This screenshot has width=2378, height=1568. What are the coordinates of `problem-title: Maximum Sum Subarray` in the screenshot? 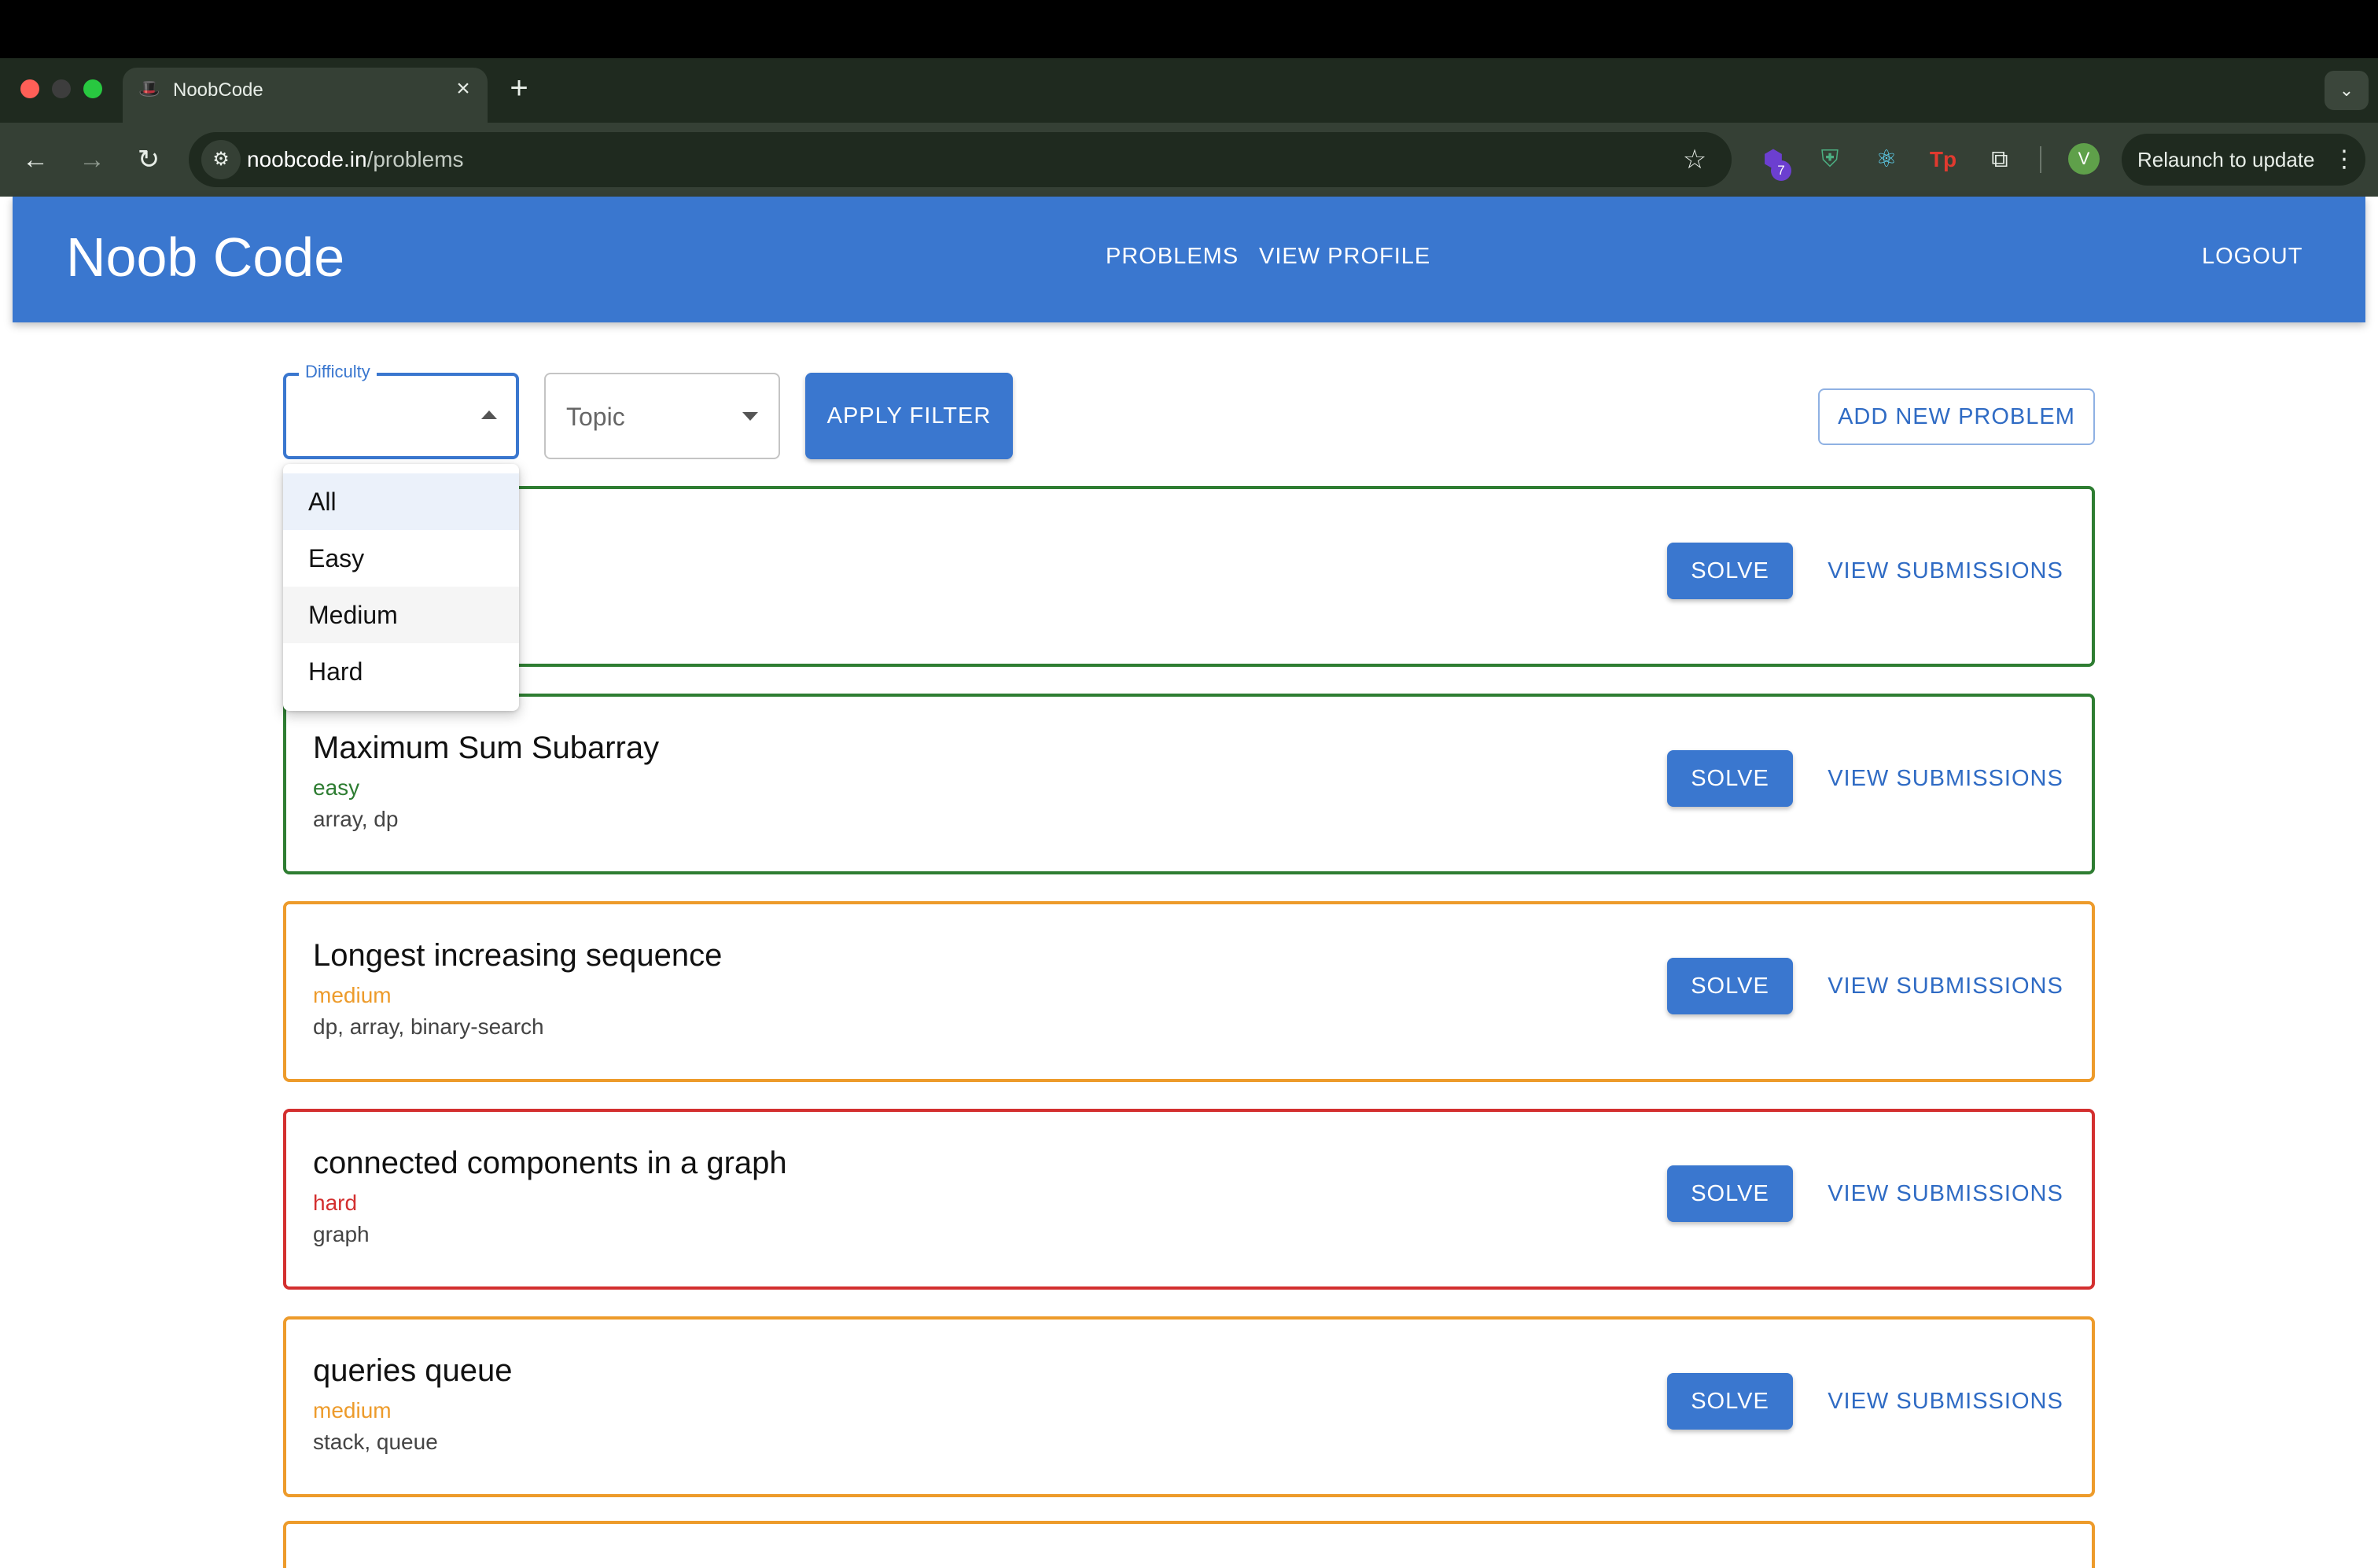 It's located at (486, 747).